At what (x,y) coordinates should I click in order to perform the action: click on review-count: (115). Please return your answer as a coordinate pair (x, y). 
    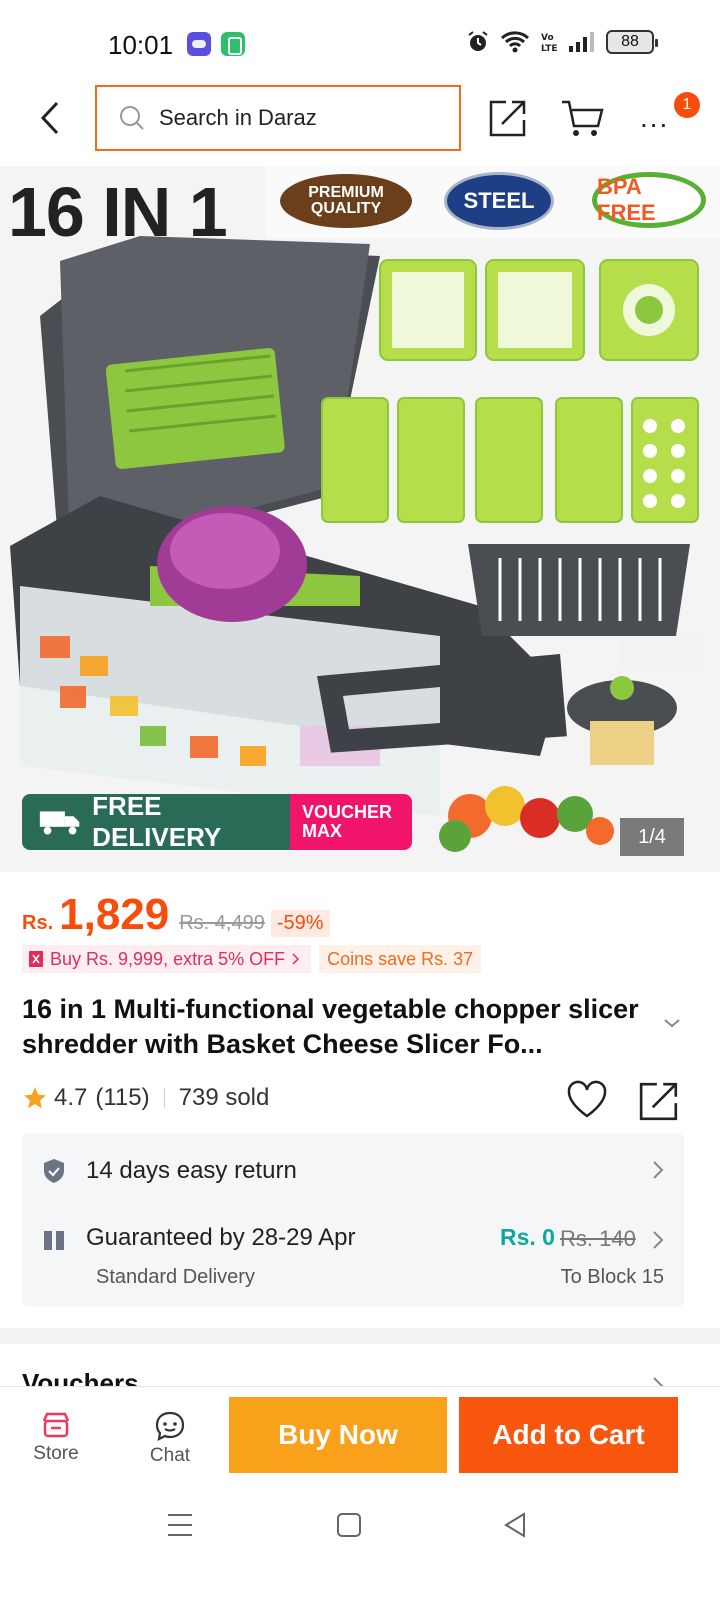
    Looking at the image, I should click on (122, 1097).